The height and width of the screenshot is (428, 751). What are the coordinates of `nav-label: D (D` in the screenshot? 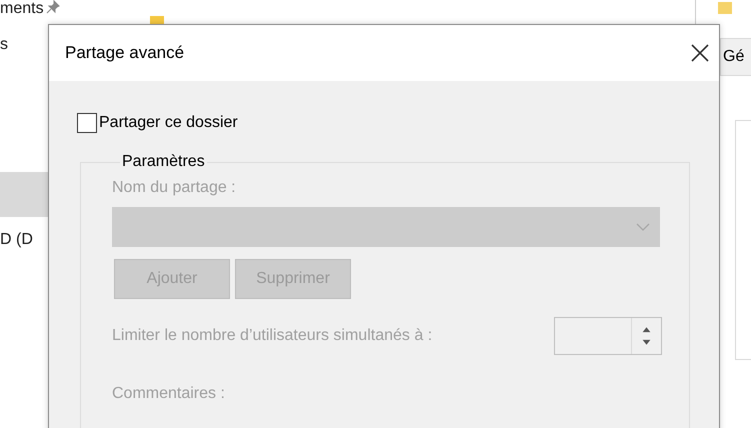 It's located at (16, 239).